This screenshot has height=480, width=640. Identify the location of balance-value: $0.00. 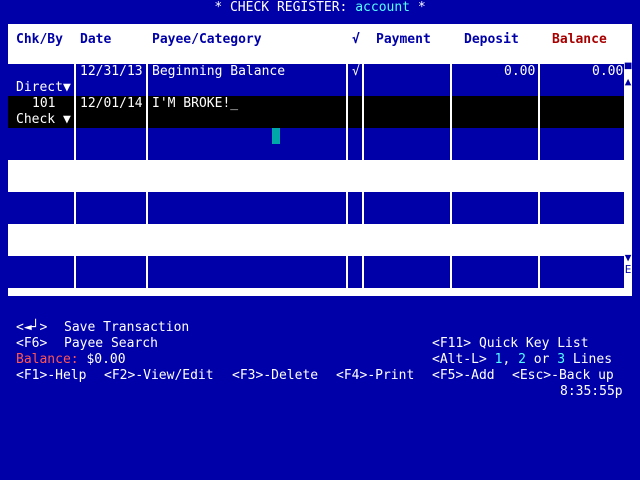
(102, 359).